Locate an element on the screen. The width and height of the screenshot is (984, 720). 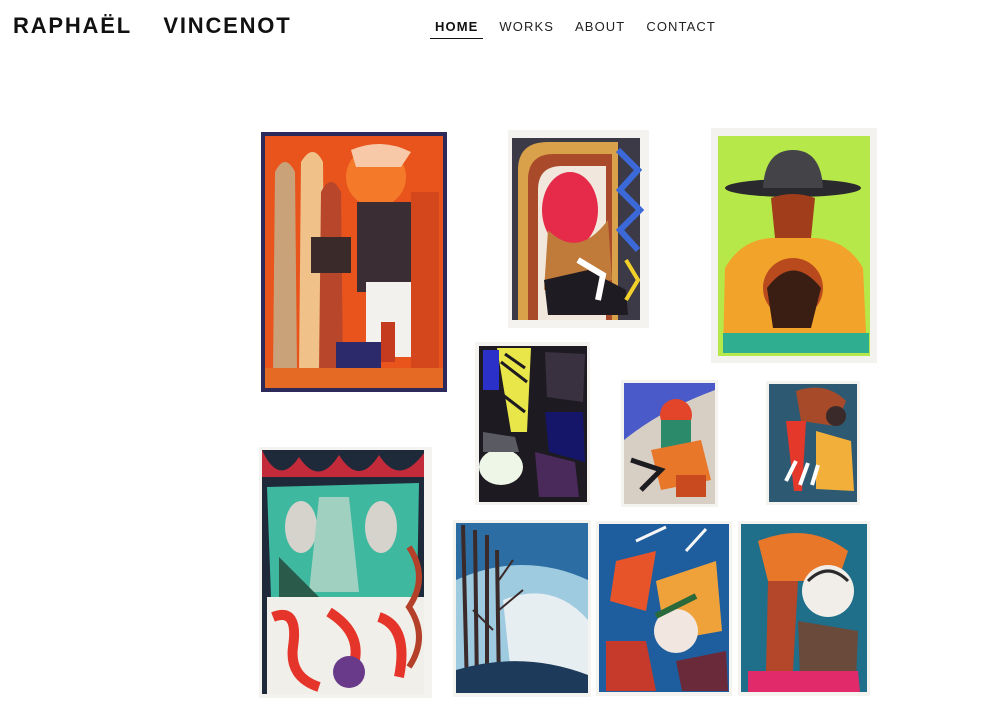
artwork-4-image is located at coordinates (532, 423).